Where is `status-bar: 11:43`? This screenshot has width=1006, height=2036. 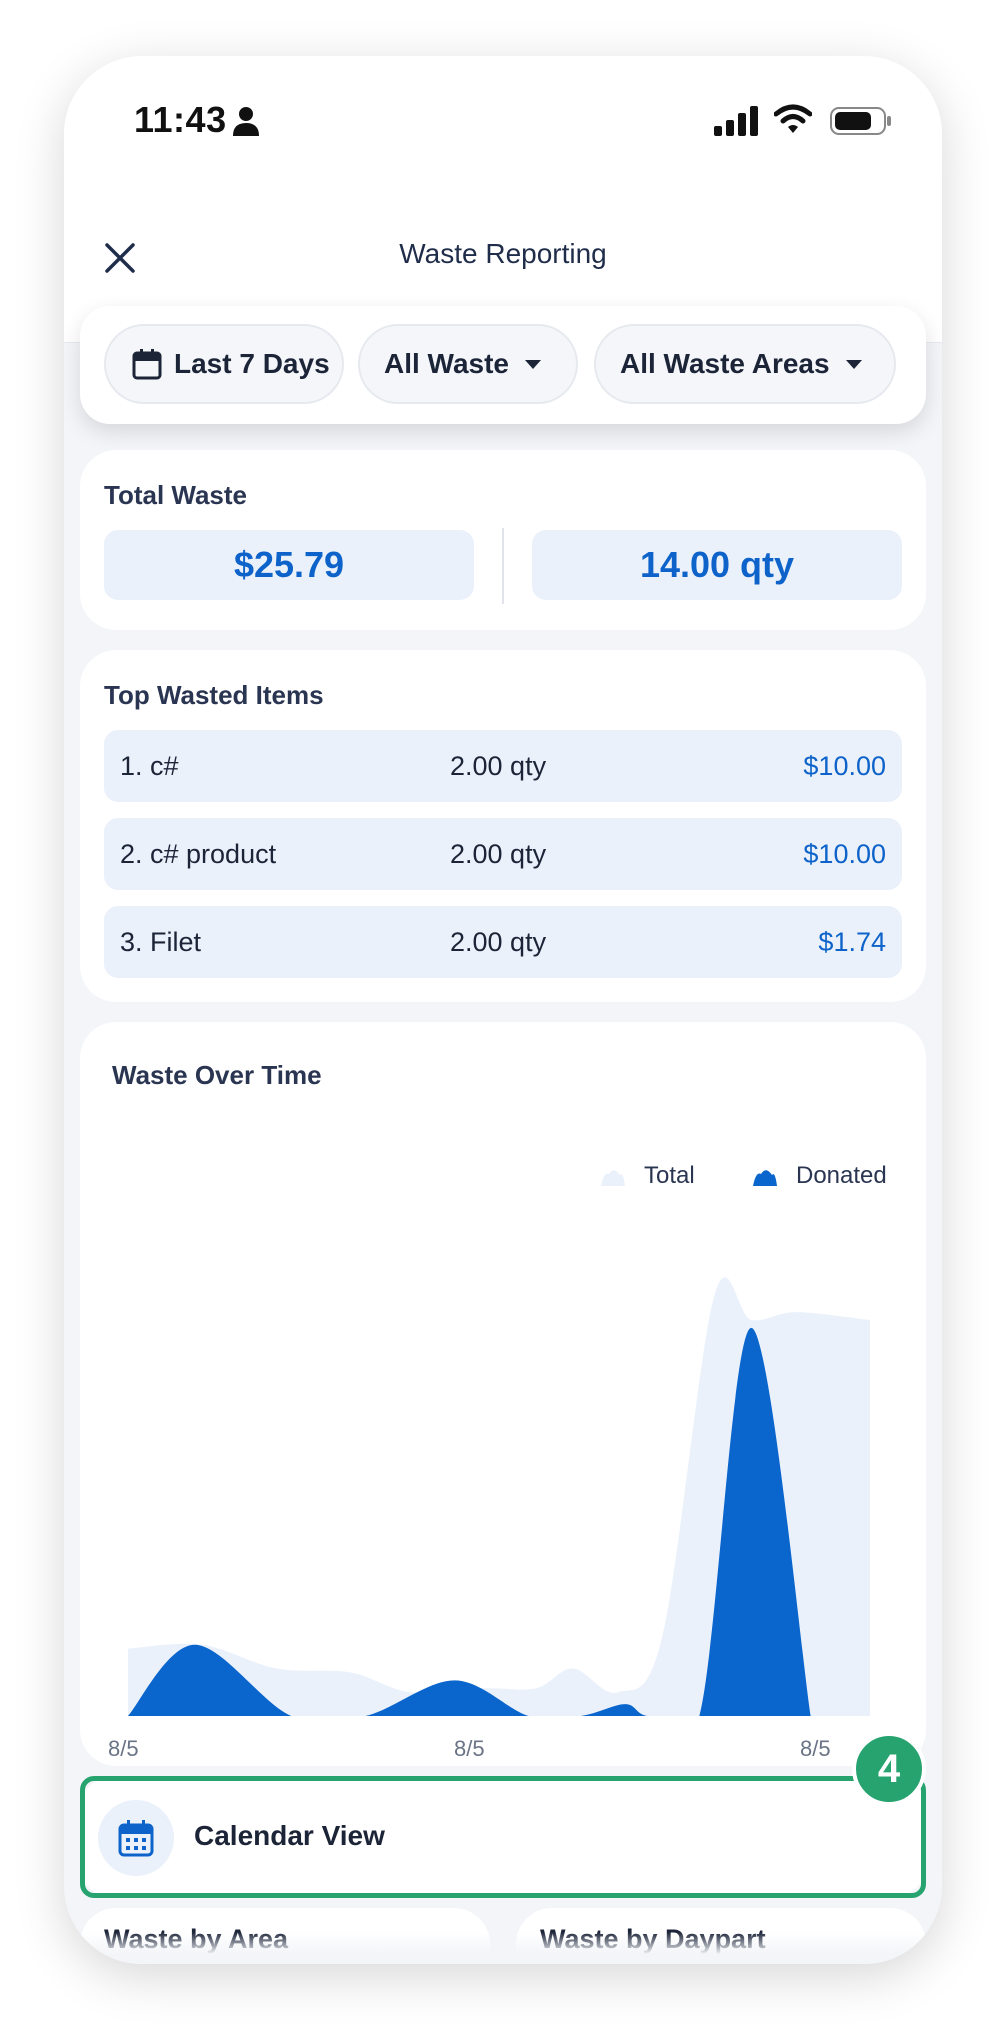 status-bar: 11:43 is located at coordinates (503, 116).